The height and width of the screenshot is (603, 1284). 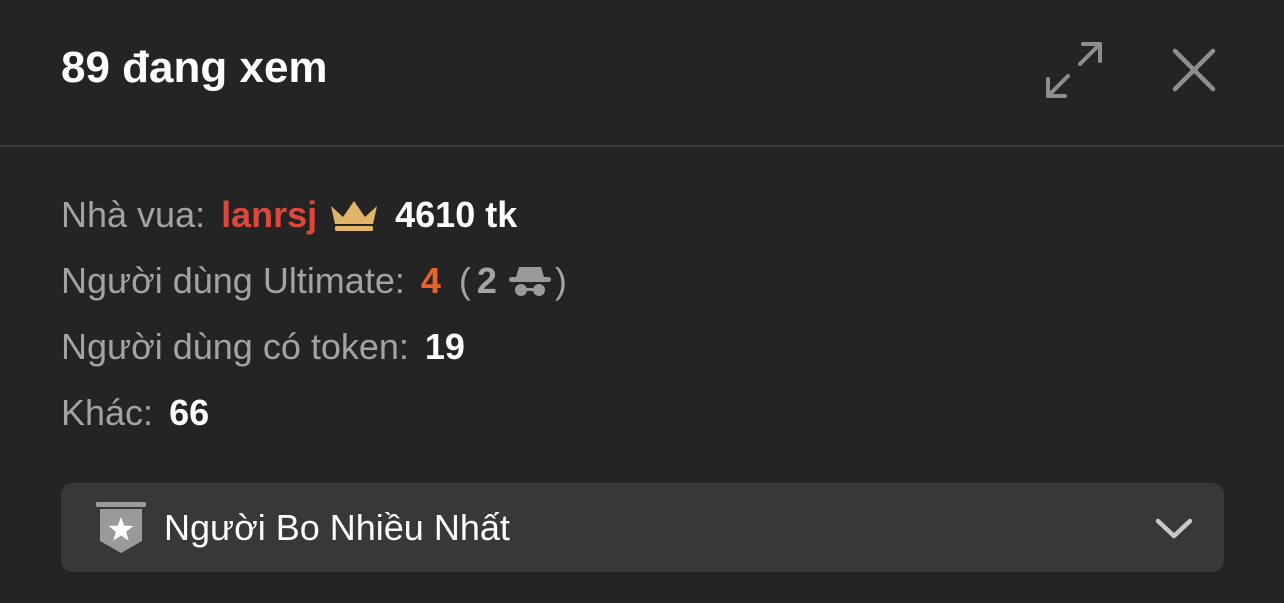 I want to click on open-paren: (, so click(x=464, y=280).